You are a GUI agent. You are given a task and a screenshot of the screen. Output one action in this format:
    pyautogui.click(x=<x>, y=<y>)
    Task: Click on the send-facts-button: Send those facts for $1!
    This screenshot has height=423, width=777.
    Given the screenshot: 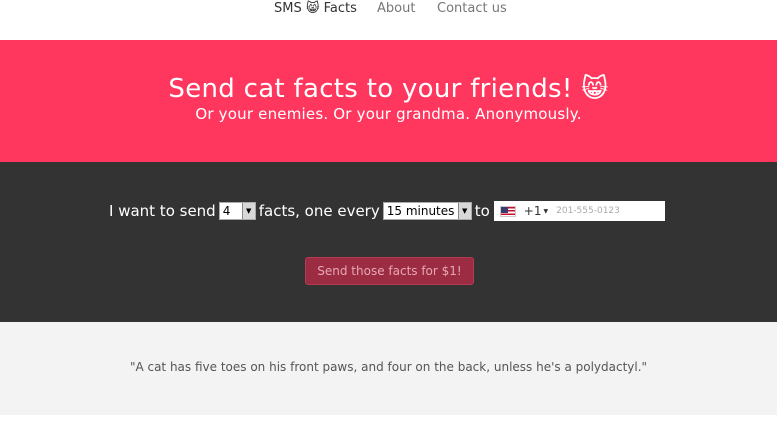 What is the action you would take?
    pyautogui.click(x=389, y=271)
    